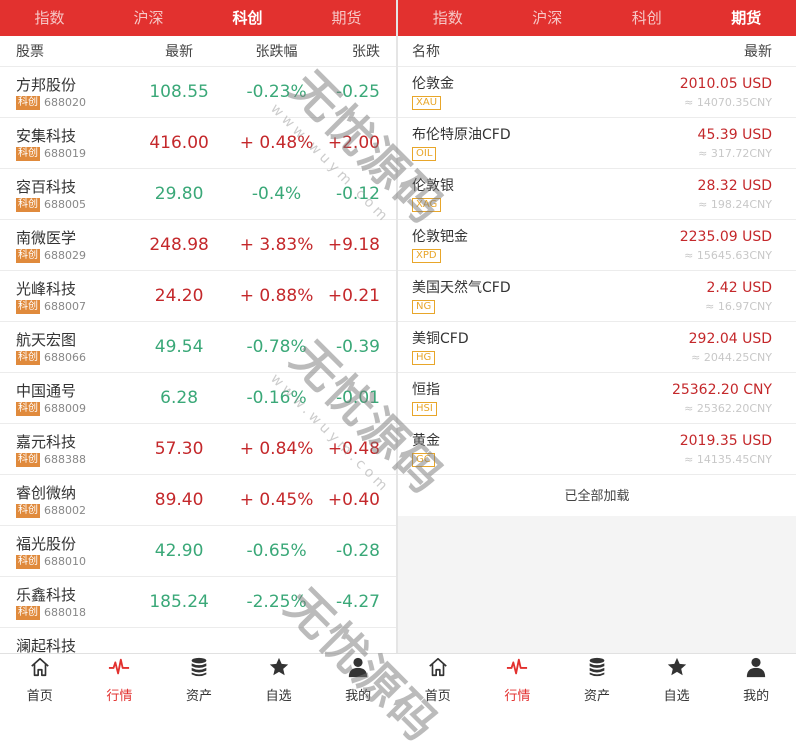  Describe the element at coordinates (178, 143) in the screenshot. I see `stock-price: 416.00` at that location.